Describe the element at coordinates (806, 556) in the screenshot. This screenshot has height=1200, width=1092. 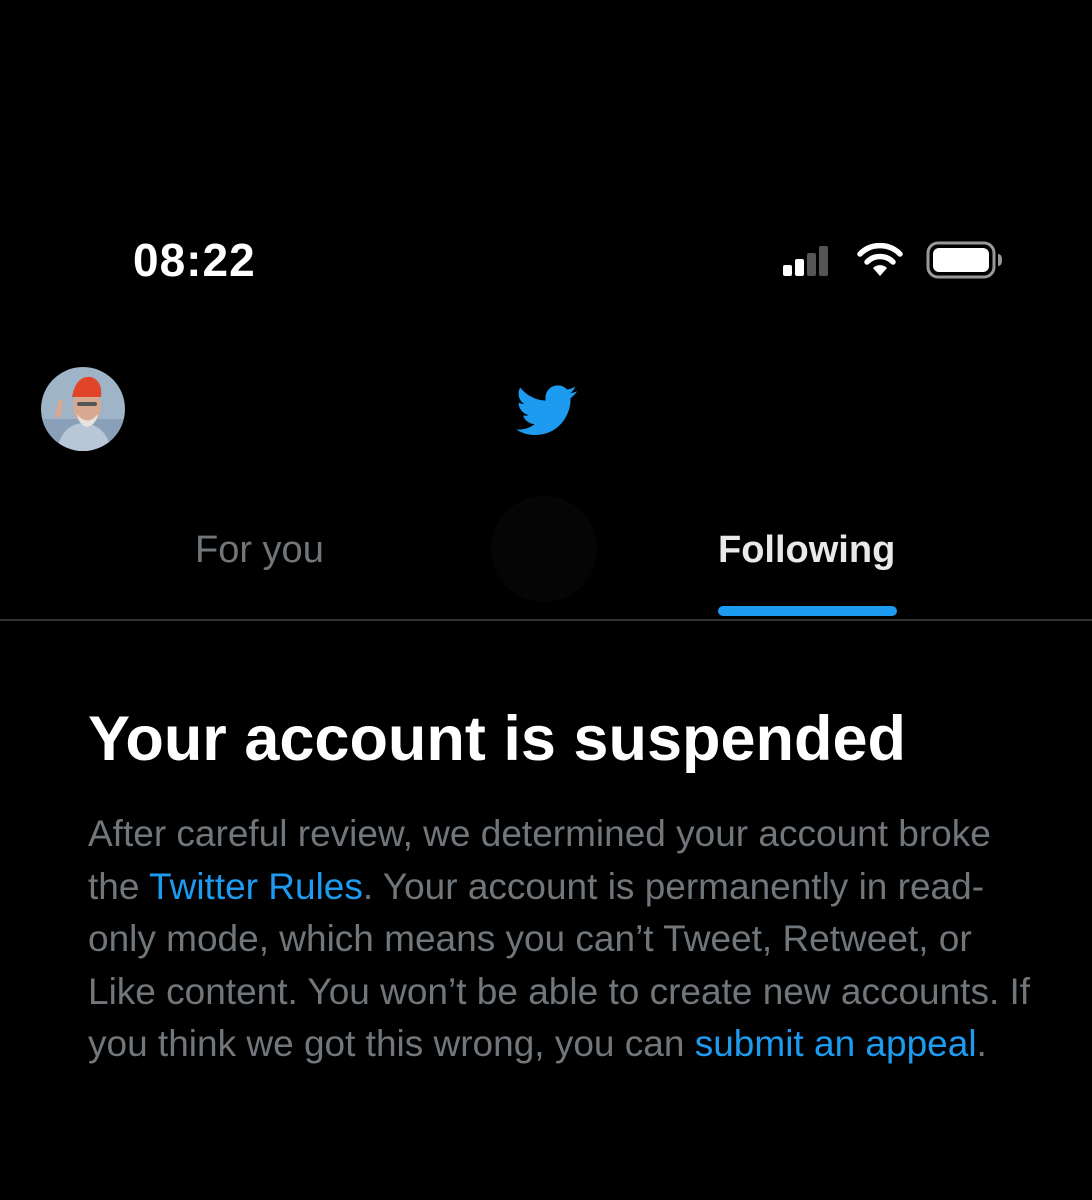
I see `tab-following: Following` at that location.